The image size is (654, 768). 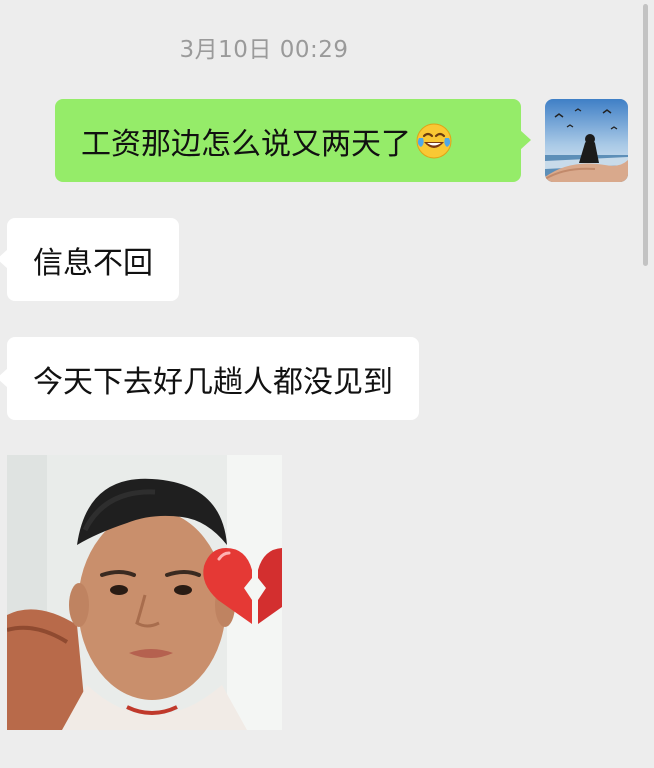 I want to click on incoming-message-bubble: 信息不回, so click(x=89, y=259).